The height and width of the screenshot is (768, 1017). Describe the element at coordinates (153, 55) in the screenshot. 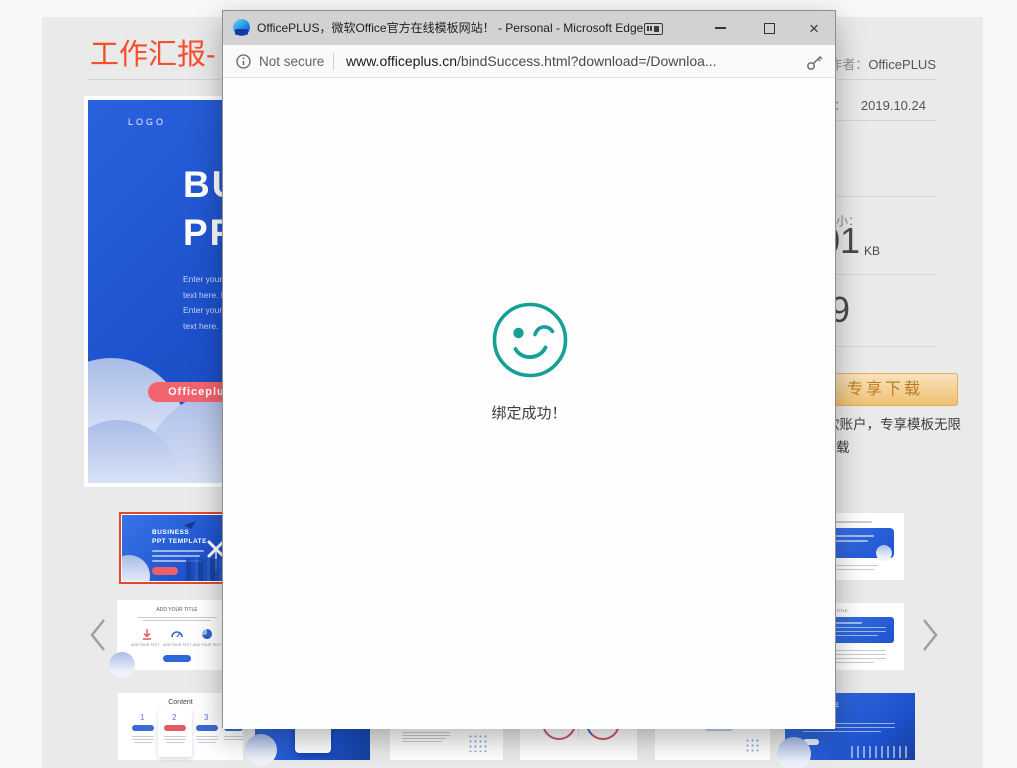

I see `page-title: 工作汇报-` at that location.